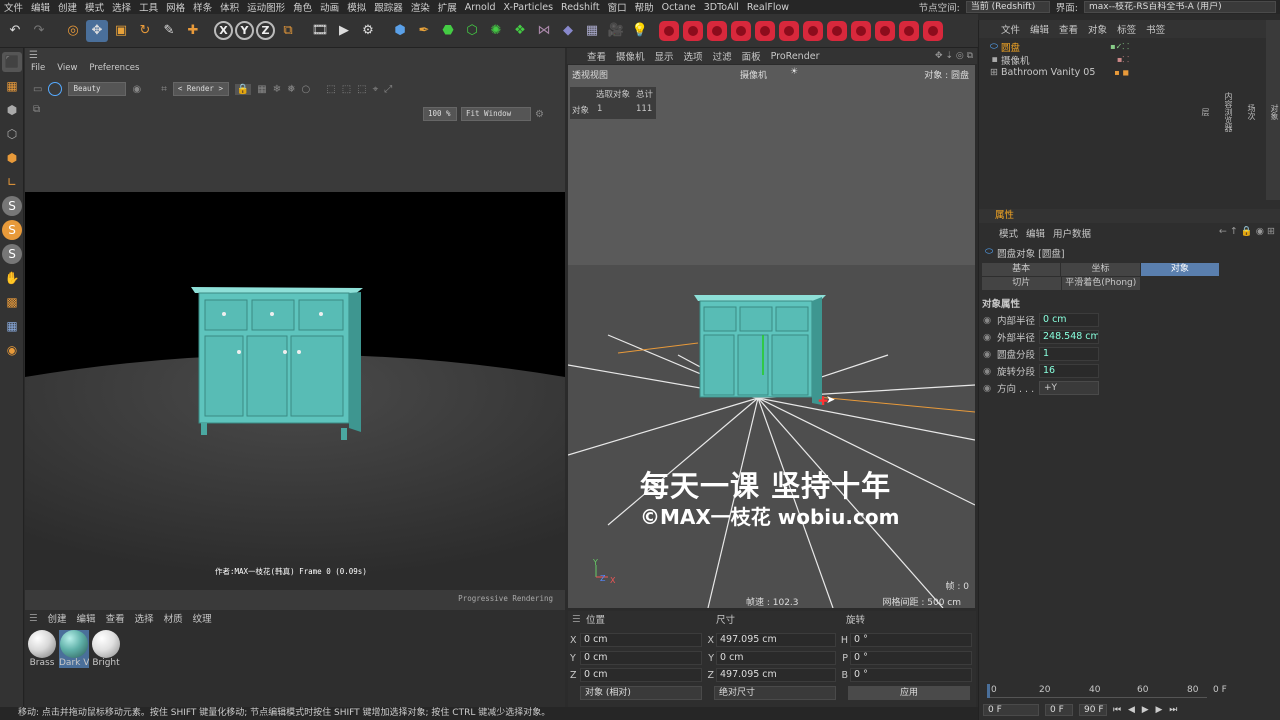 The width and height of the screenshot is (1280, 720). I want to click on vp-menu-options: 选项, so click(693, 56).